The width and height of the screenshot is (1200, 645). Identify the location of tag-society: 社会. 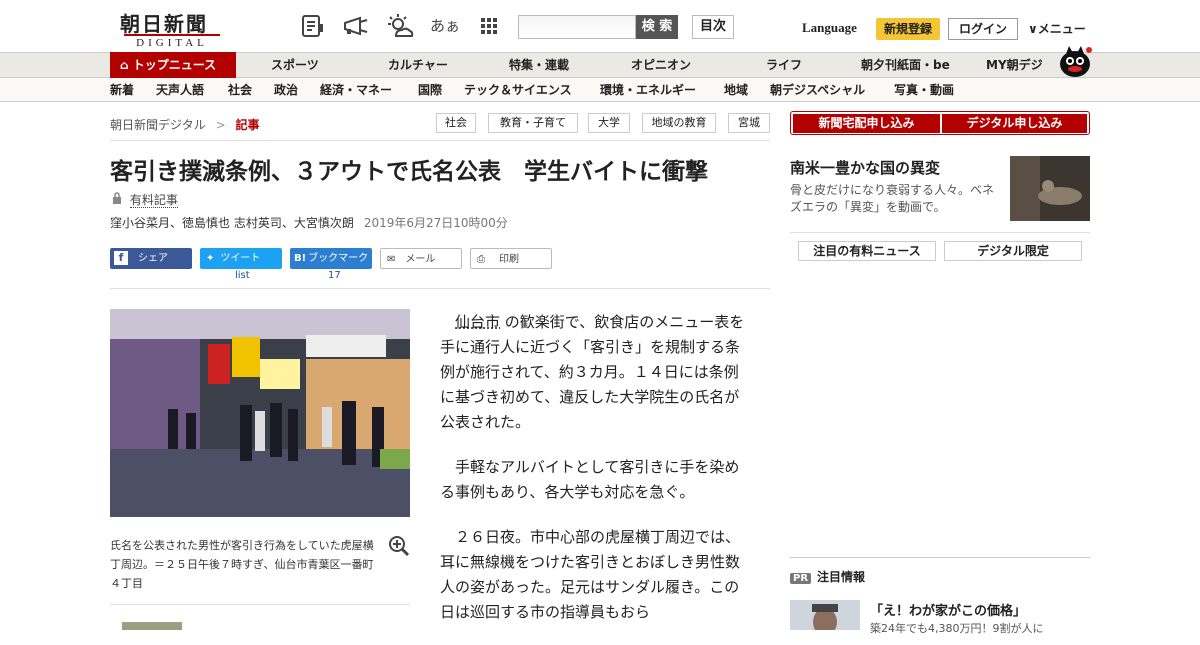
(456, 123).